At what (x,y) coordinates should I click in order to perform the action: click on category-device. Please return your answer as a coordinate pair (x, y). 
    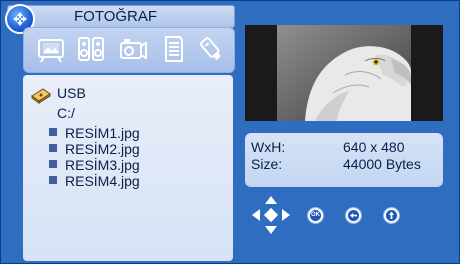
    Looking at the image, I should click on (211, 49).